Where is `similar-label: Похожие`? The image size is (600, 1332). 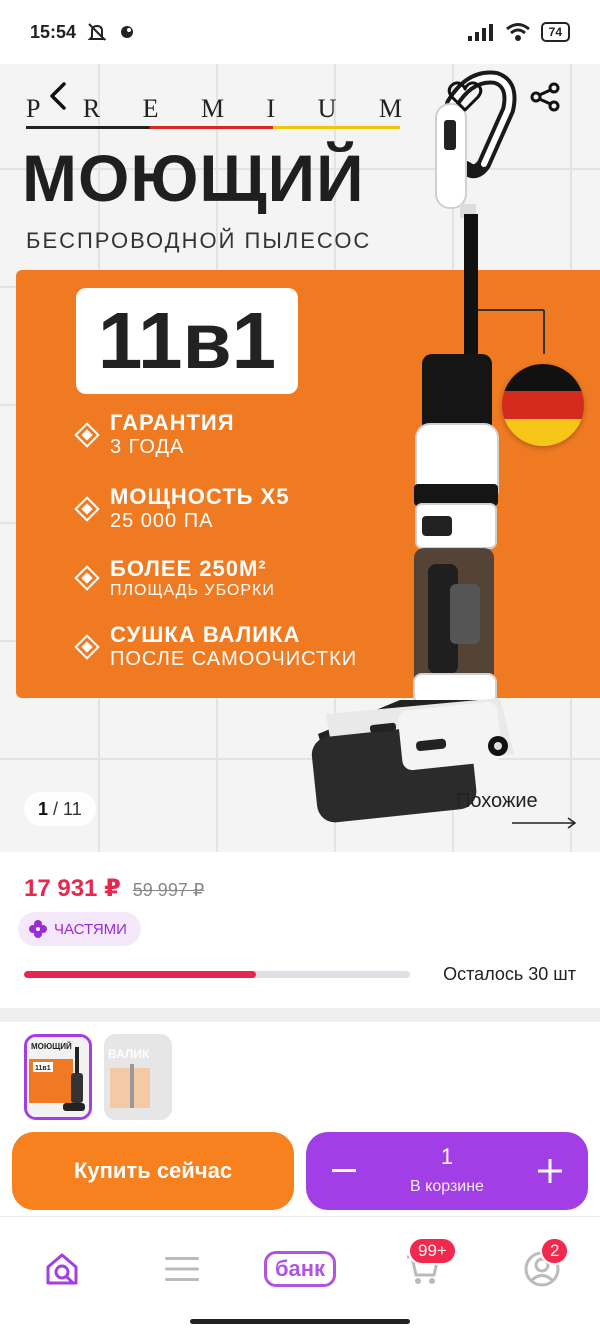
similar-label: Похожие is located at coordinates (497, 801).